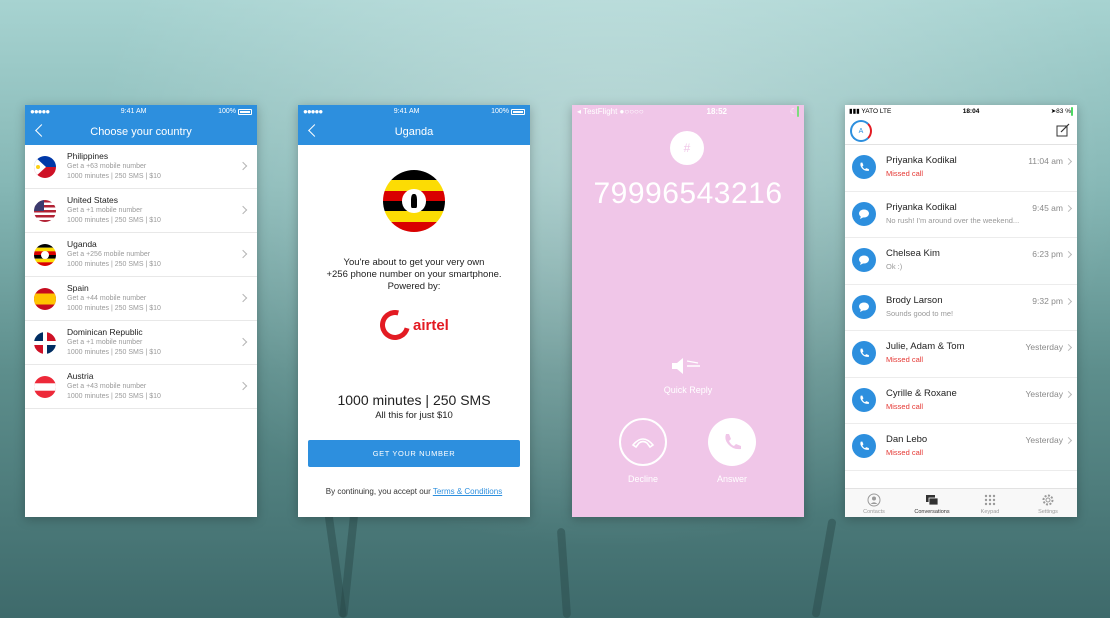 This screenshot has width=1110, height=618. What do you see at coordinates (1063, 111) in the screenshot?
I see `battery-percent: 83 %` at bounding box center [1063, 111].